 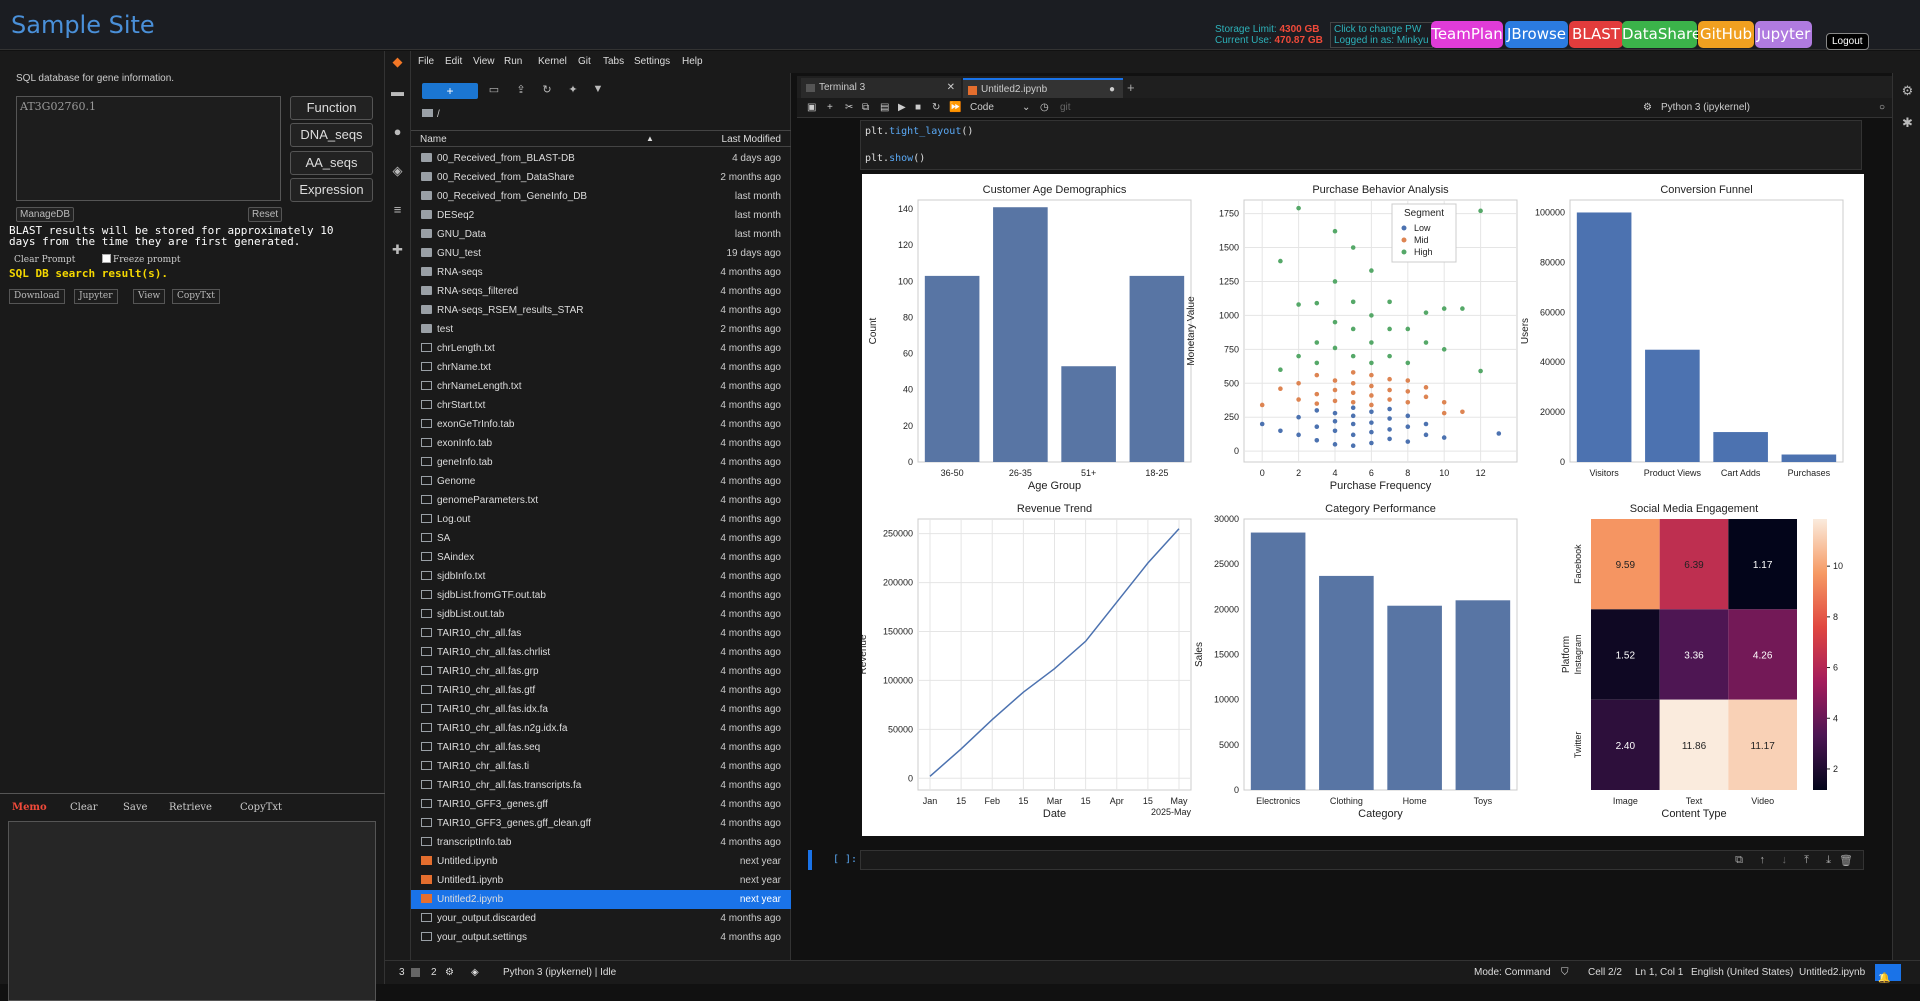 I want to click on run-icon: ▶, so click(x=902, y=107).